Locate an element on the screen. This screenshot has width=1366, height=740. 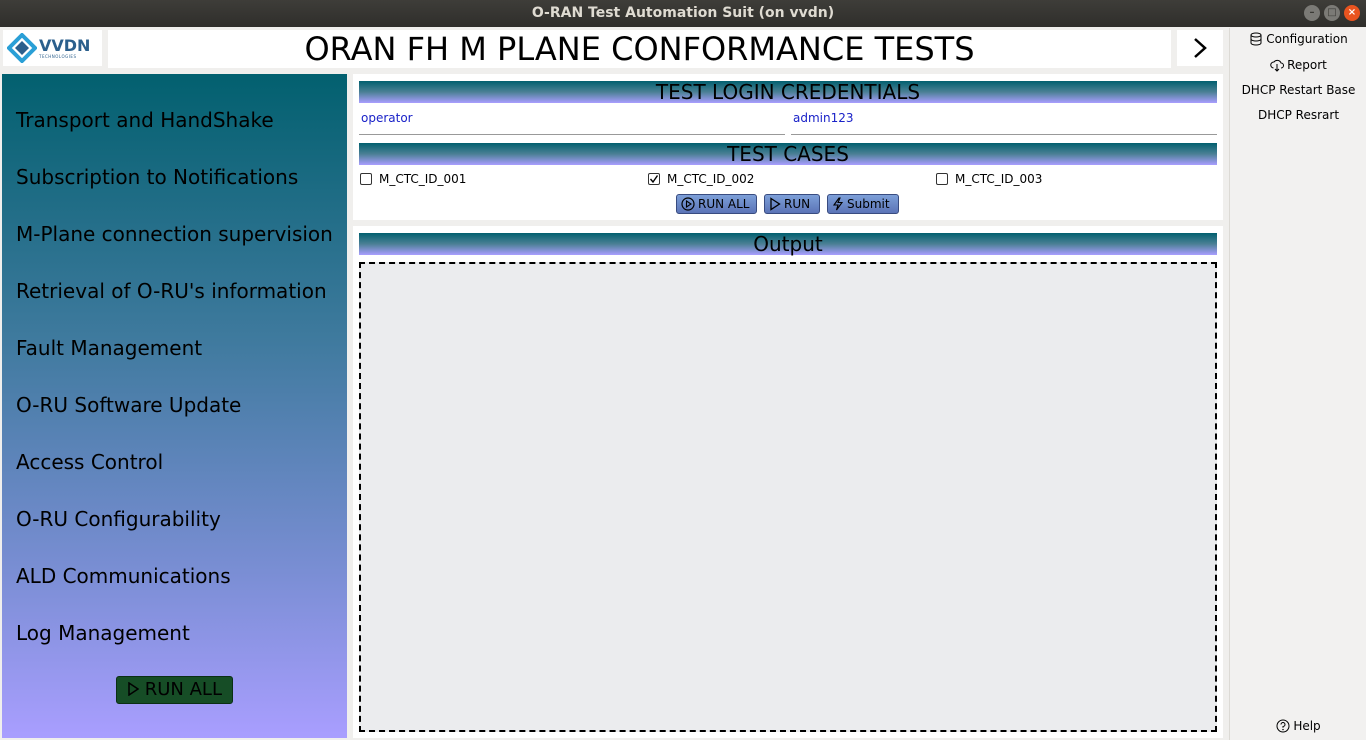
database-icon is located at coordinates (1256, 39).